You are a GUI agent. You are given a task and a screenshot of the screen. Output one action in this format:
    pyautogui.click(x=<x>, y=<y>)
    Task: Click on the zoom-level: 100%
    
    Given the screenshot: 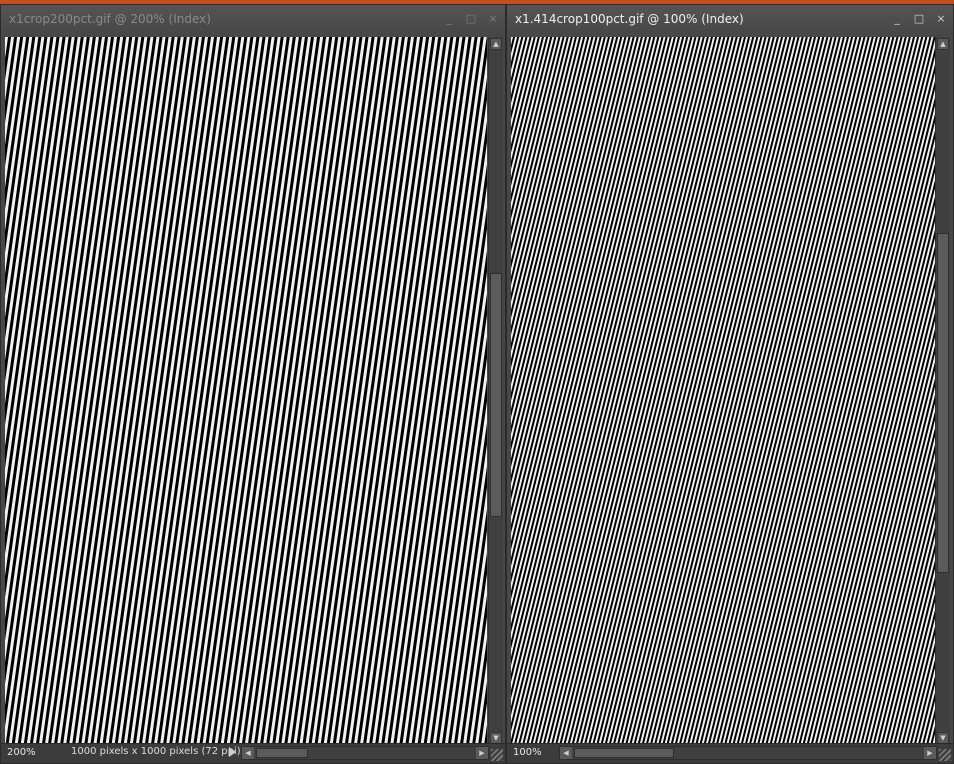 What is the action you would take?
    pyautogui.click(x=527, y=752)
    